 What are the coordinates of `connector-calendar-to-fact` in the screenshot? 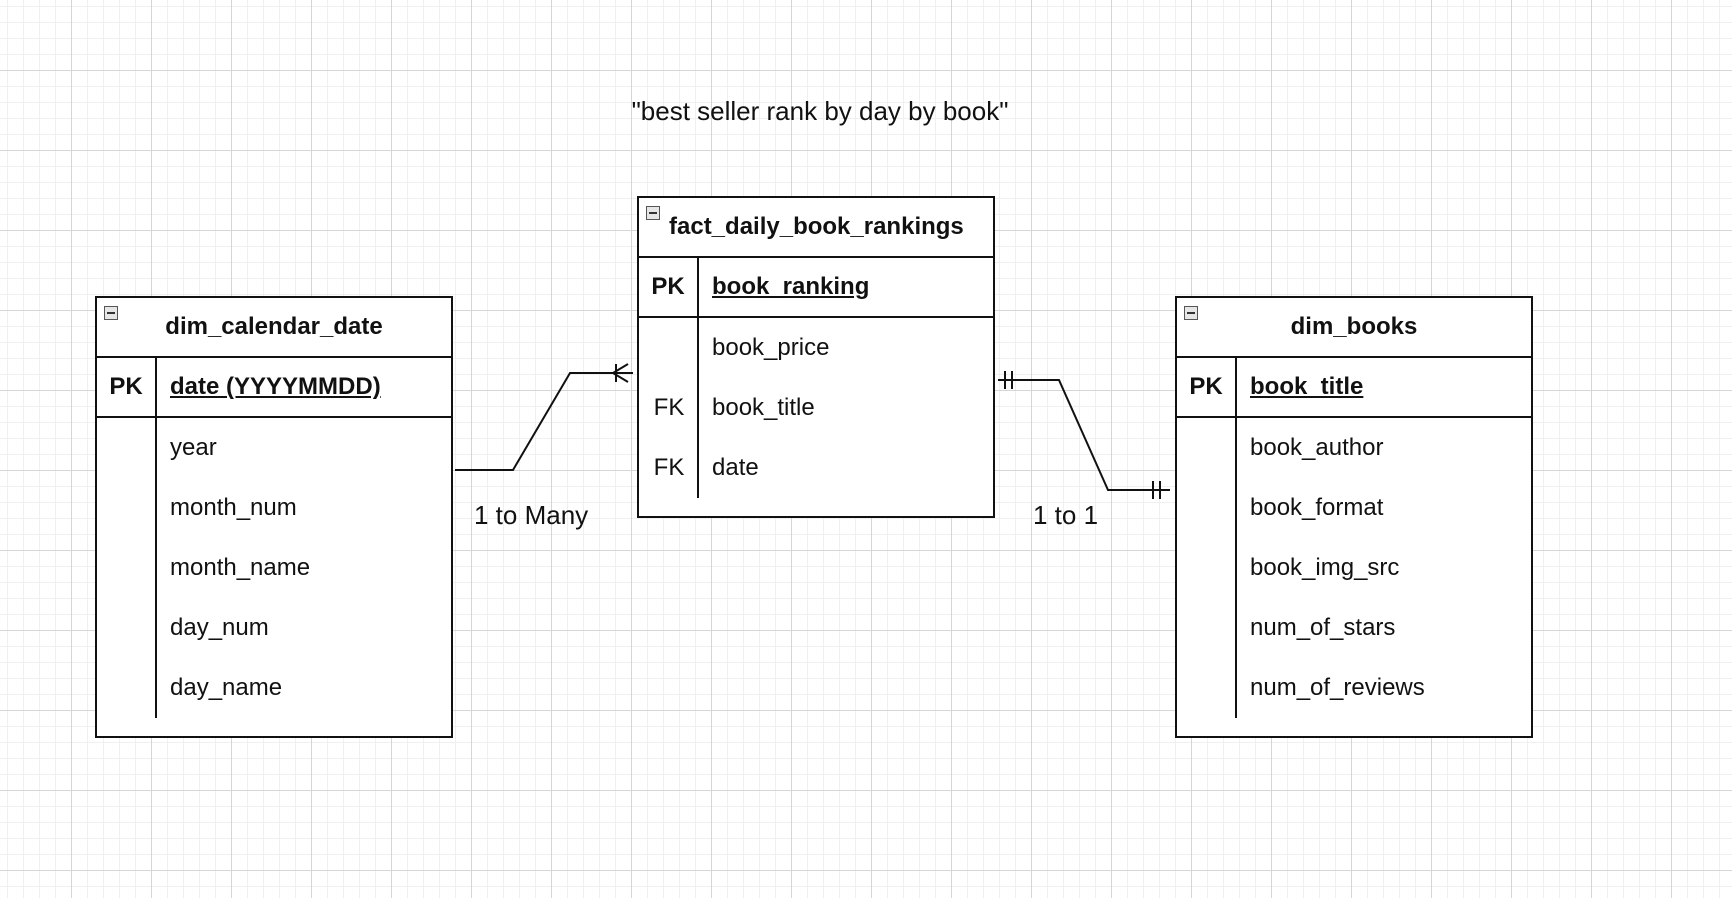 It's located at (544, 421).